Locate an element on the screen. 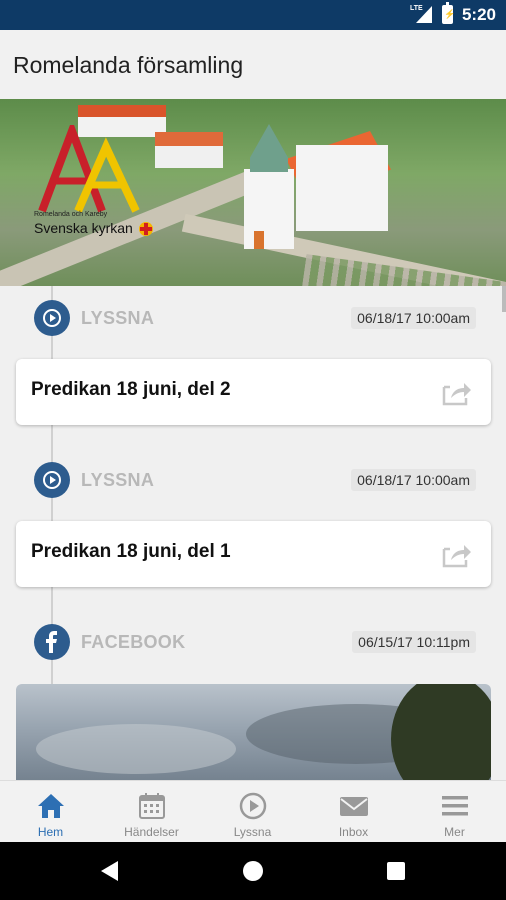 This screenshot has height=900, width=506. logo-name: Svenska kyrkan is located at coordinates (83, 228).